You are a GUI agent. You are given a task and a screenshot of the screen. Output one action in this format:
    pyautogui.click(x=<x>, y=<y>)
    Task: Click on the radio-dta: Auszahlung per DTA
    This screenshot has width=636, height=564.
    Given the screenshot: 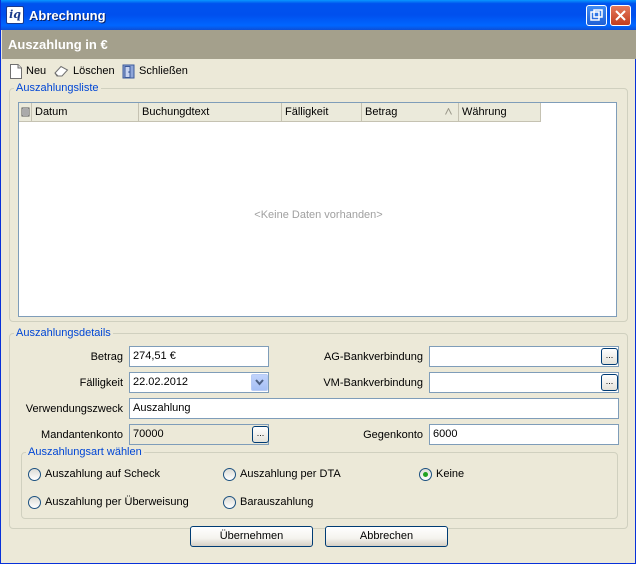 What is the action you would take?
    pyautogui.click(x=282, y=474)
    